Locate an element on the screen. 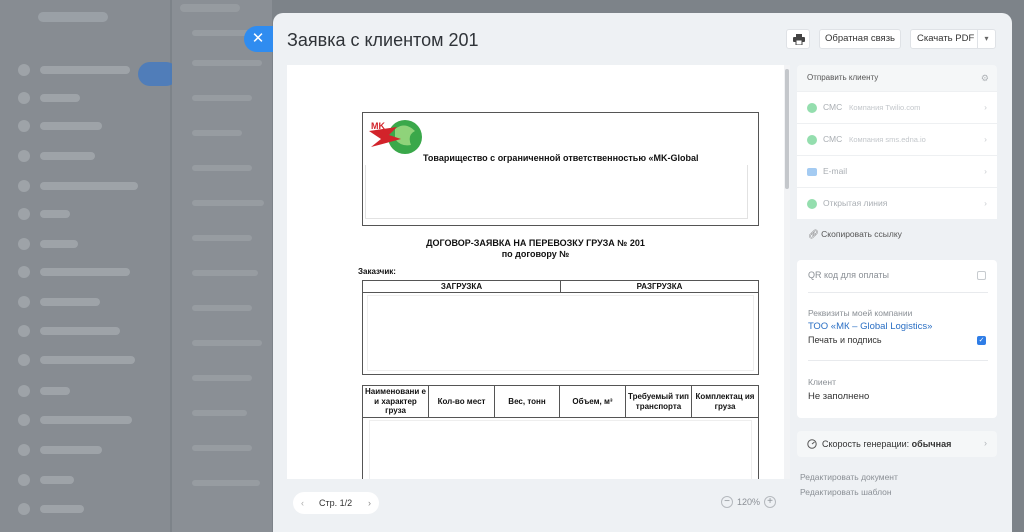  zoom-control: −120% + is located at coordinates (749, 502).